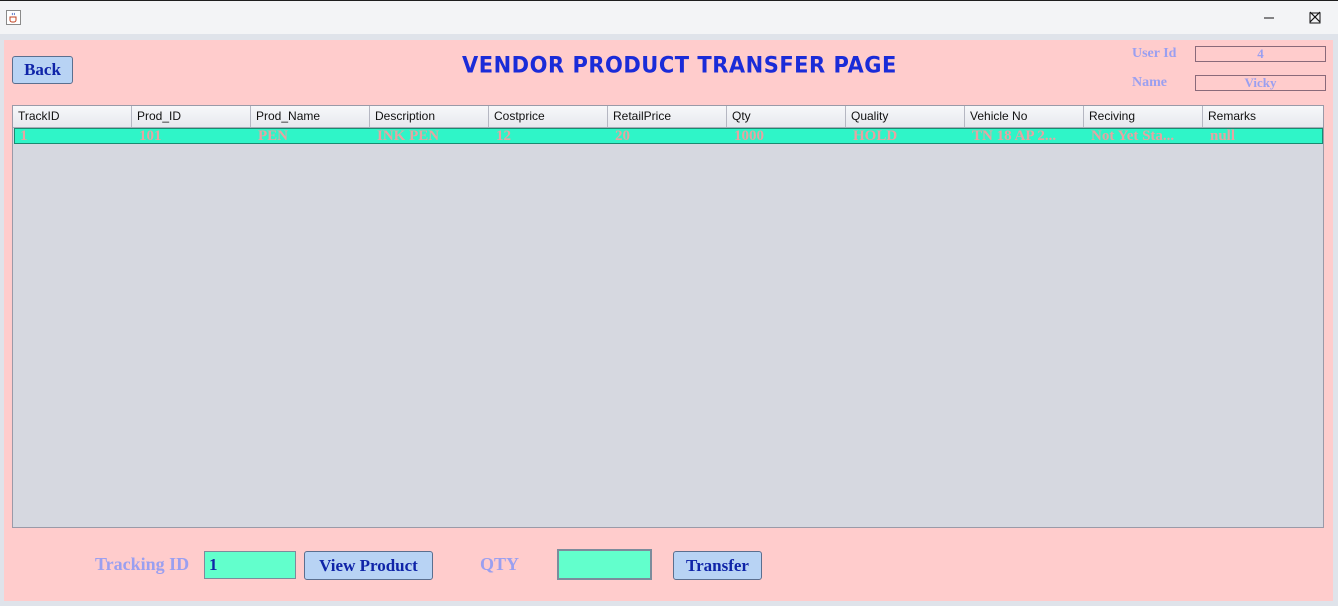  Describe the element at coordinates (788, 136) in the screenshot. I see `table-cell: 1000` at that location.